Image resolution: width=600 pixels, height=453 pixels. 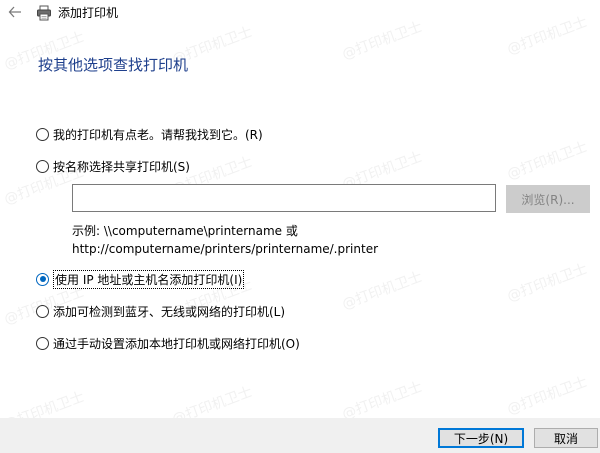 I want to click on shared-printer-name-input, so click(x=284, y=198).